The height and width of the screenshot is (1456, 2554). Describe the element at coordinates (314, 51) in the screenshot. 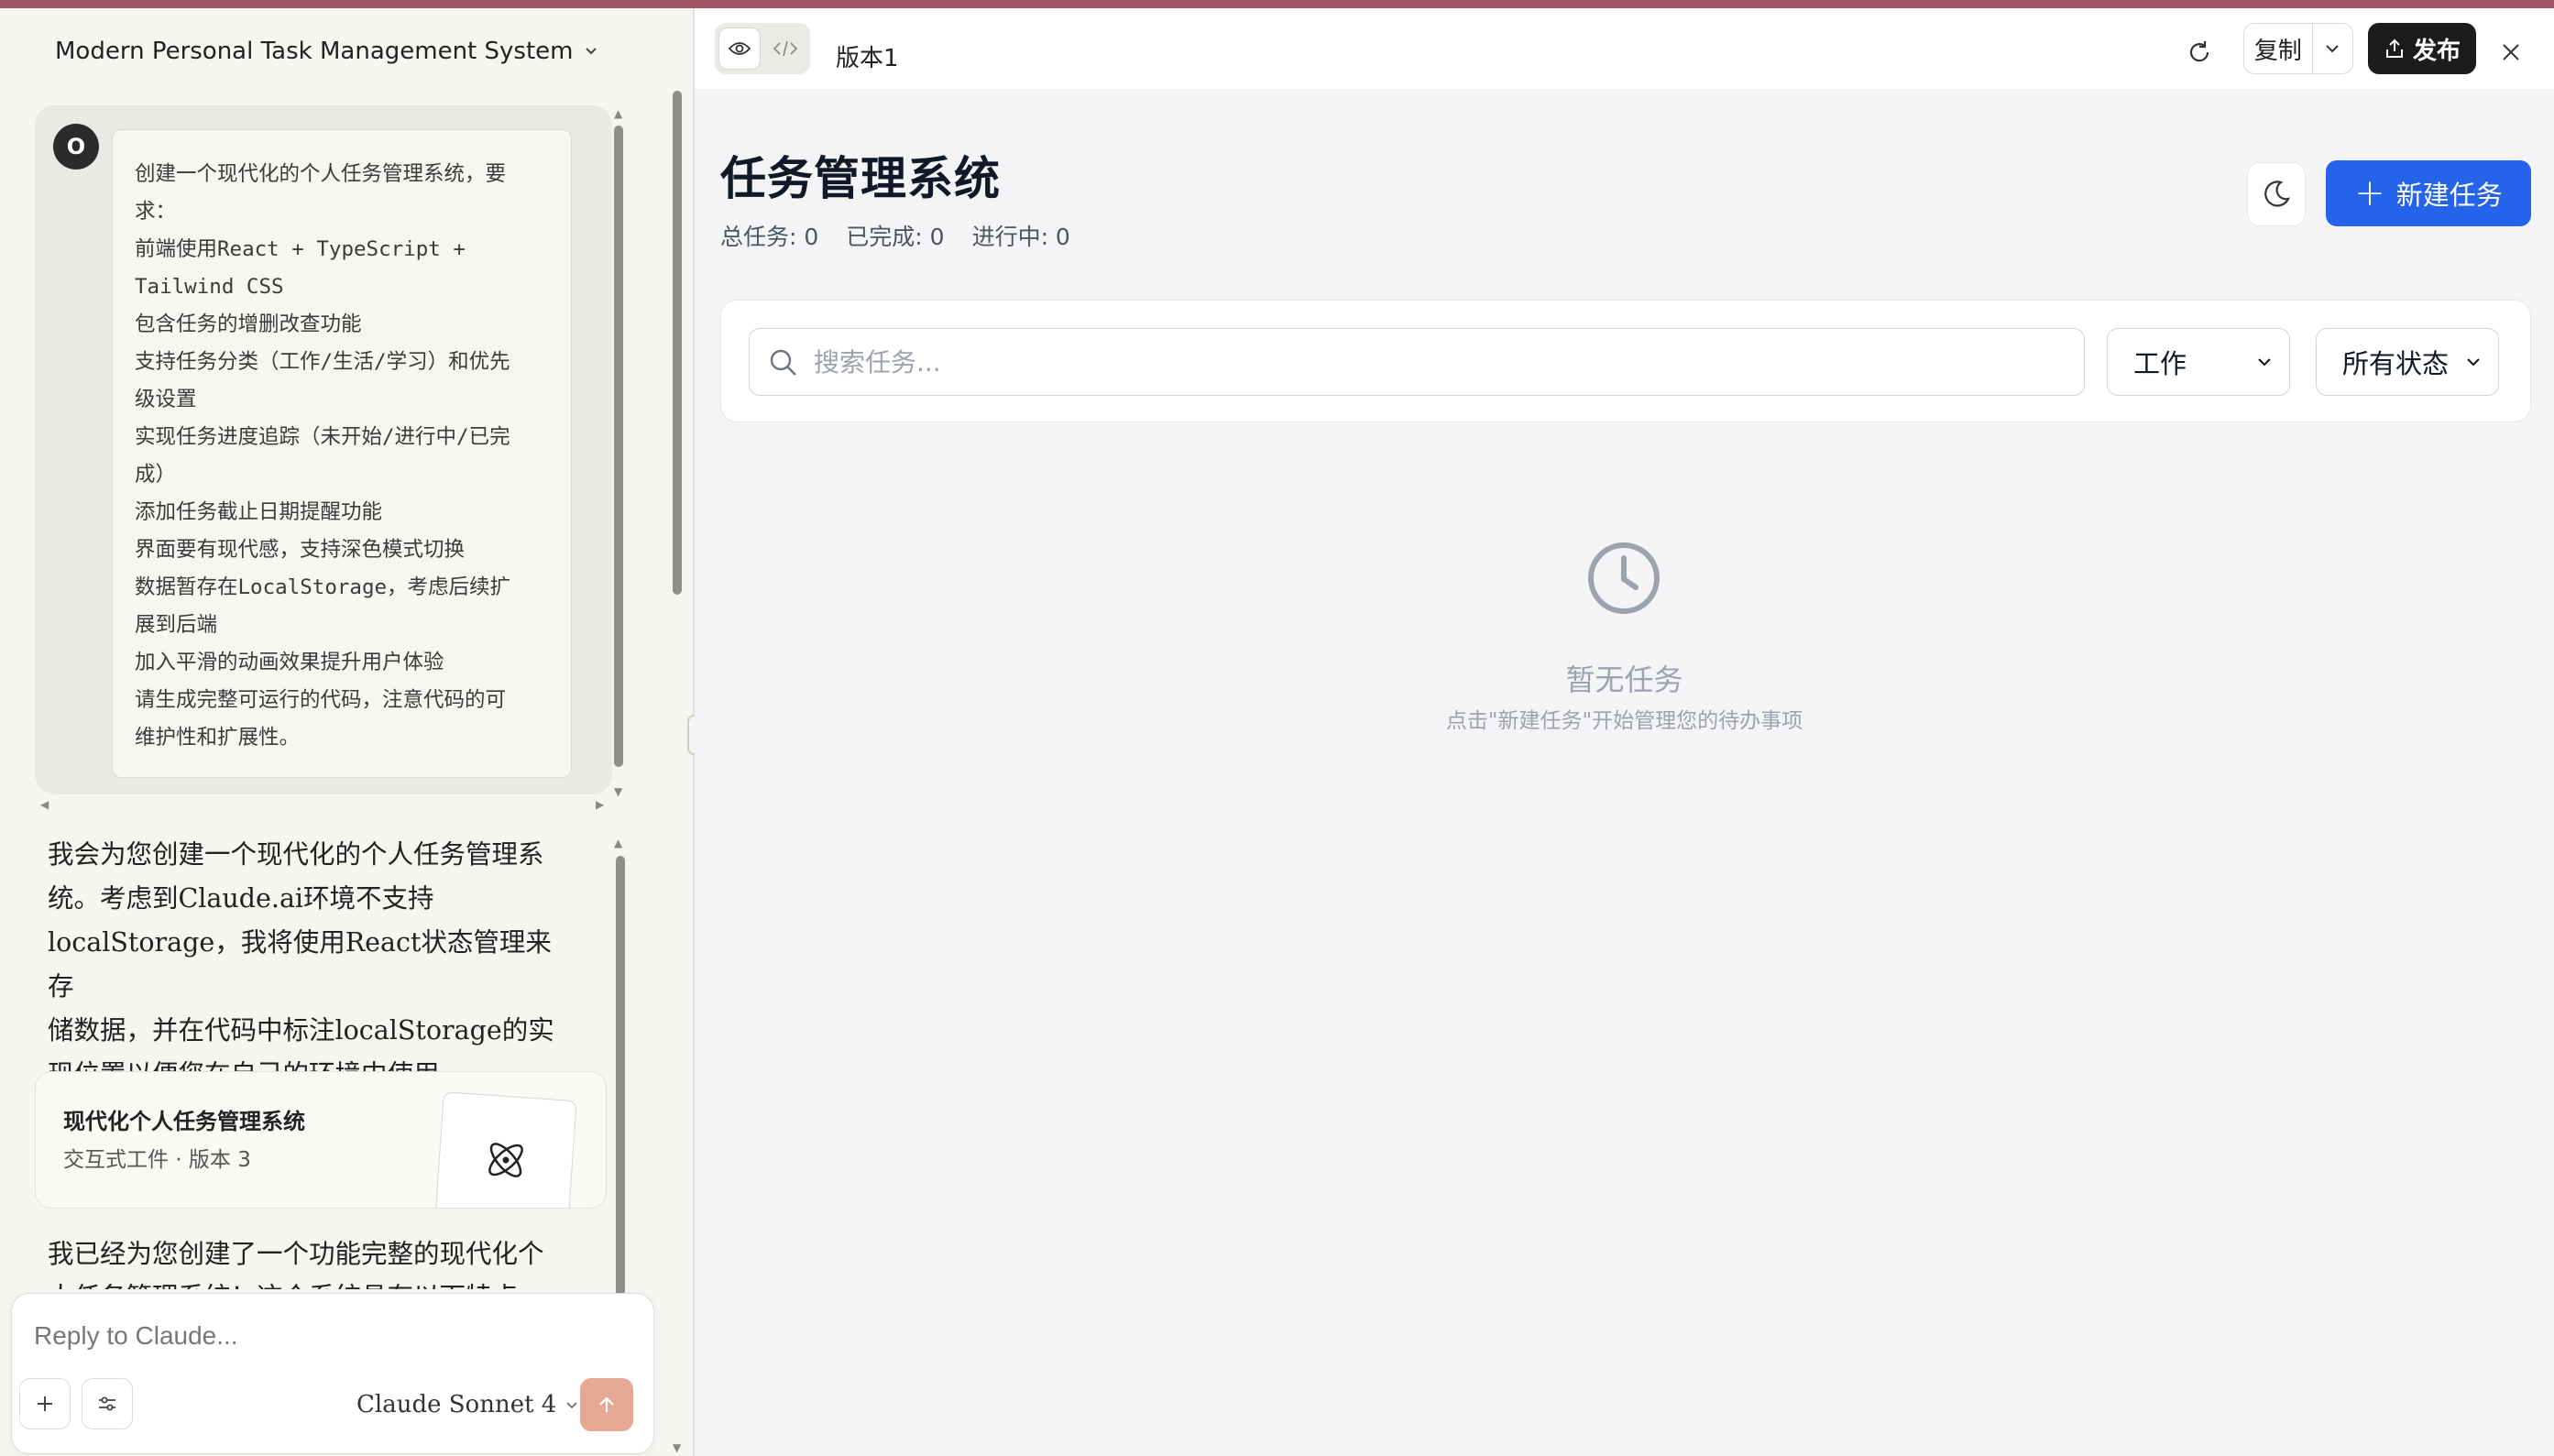

I see `chat-title-text: Modern Personal Task Management System` at that location.